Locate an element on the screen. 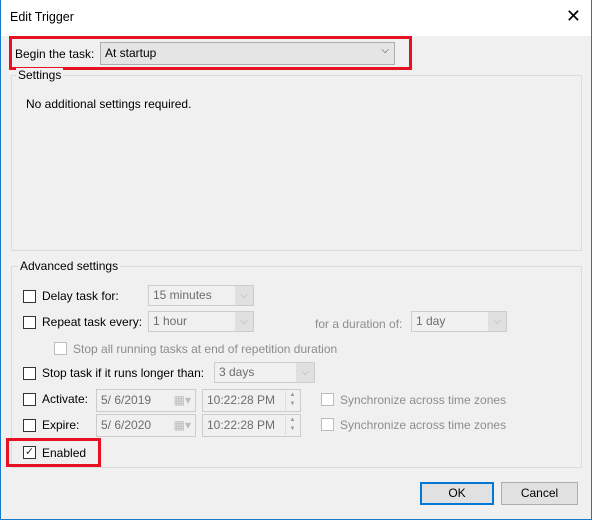  ok-button: OK is located at coordinates (457, 493).